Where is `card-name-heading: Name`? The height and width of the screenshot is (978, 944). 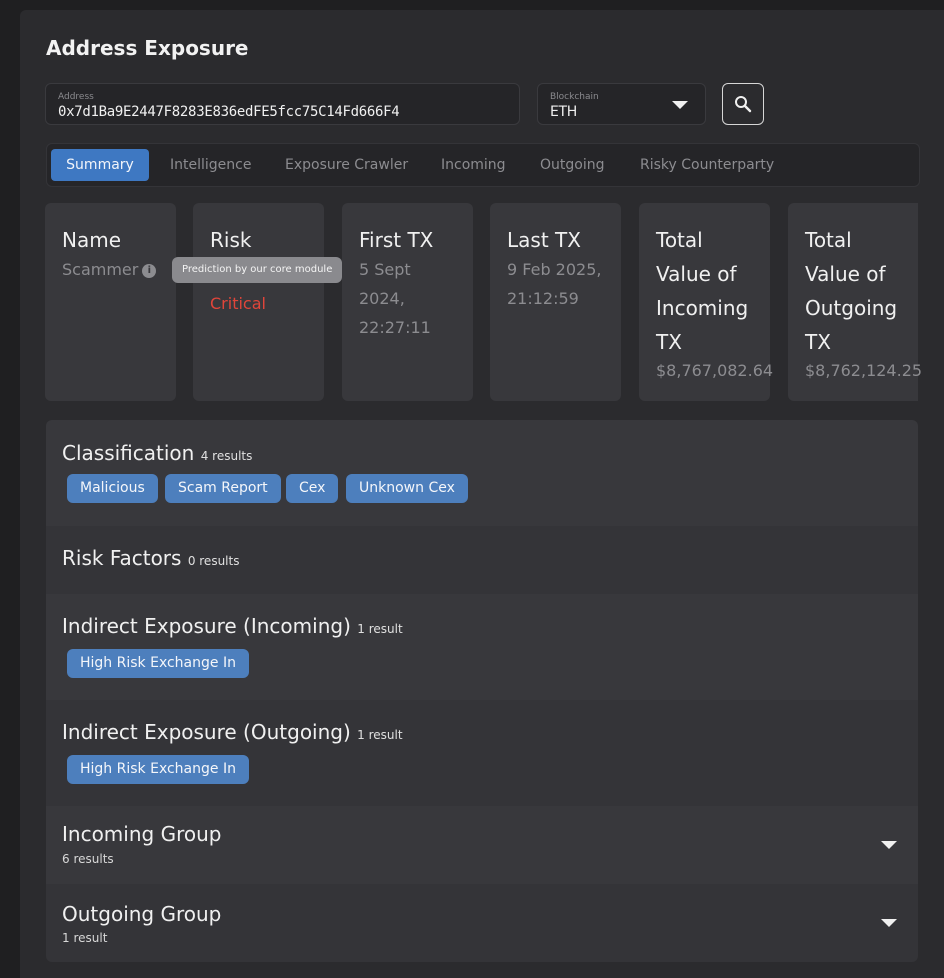
card-name-heading: Name is located at coordinates (92, 240).